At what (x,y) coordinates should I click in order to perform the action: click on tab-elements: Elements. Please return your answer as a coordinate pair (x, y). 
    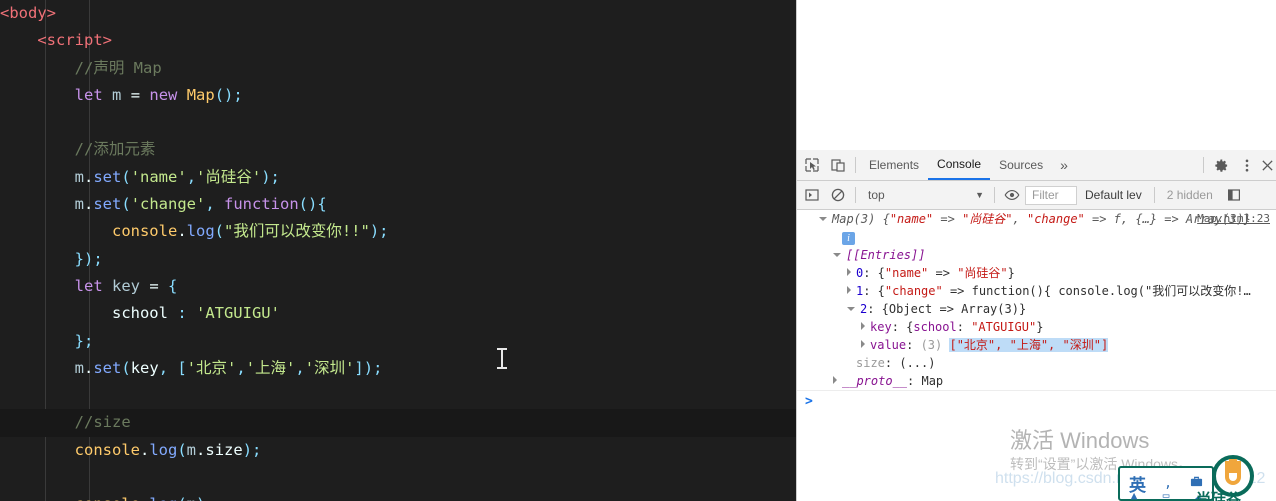
    Looking at the image, I should click on (894, 165).